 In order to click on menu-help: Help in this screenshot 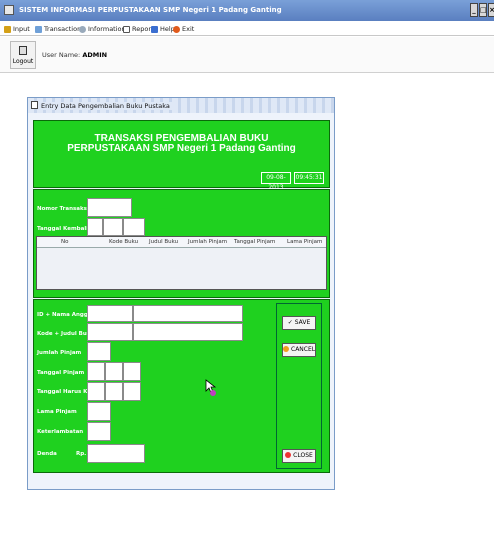, I will do `click(163, 29)`.